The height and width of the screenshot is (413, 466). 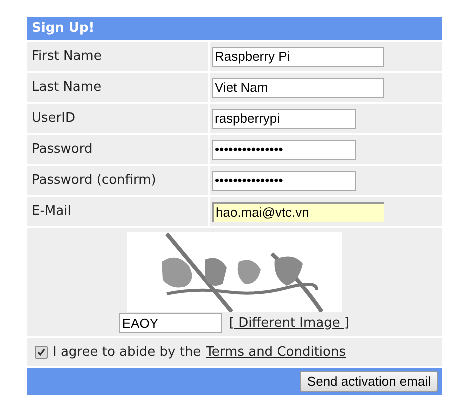 What do you see at coordinates (117, 56) in the screenshot?
I see `field-label: First Name` at bounding box center [117, 56].